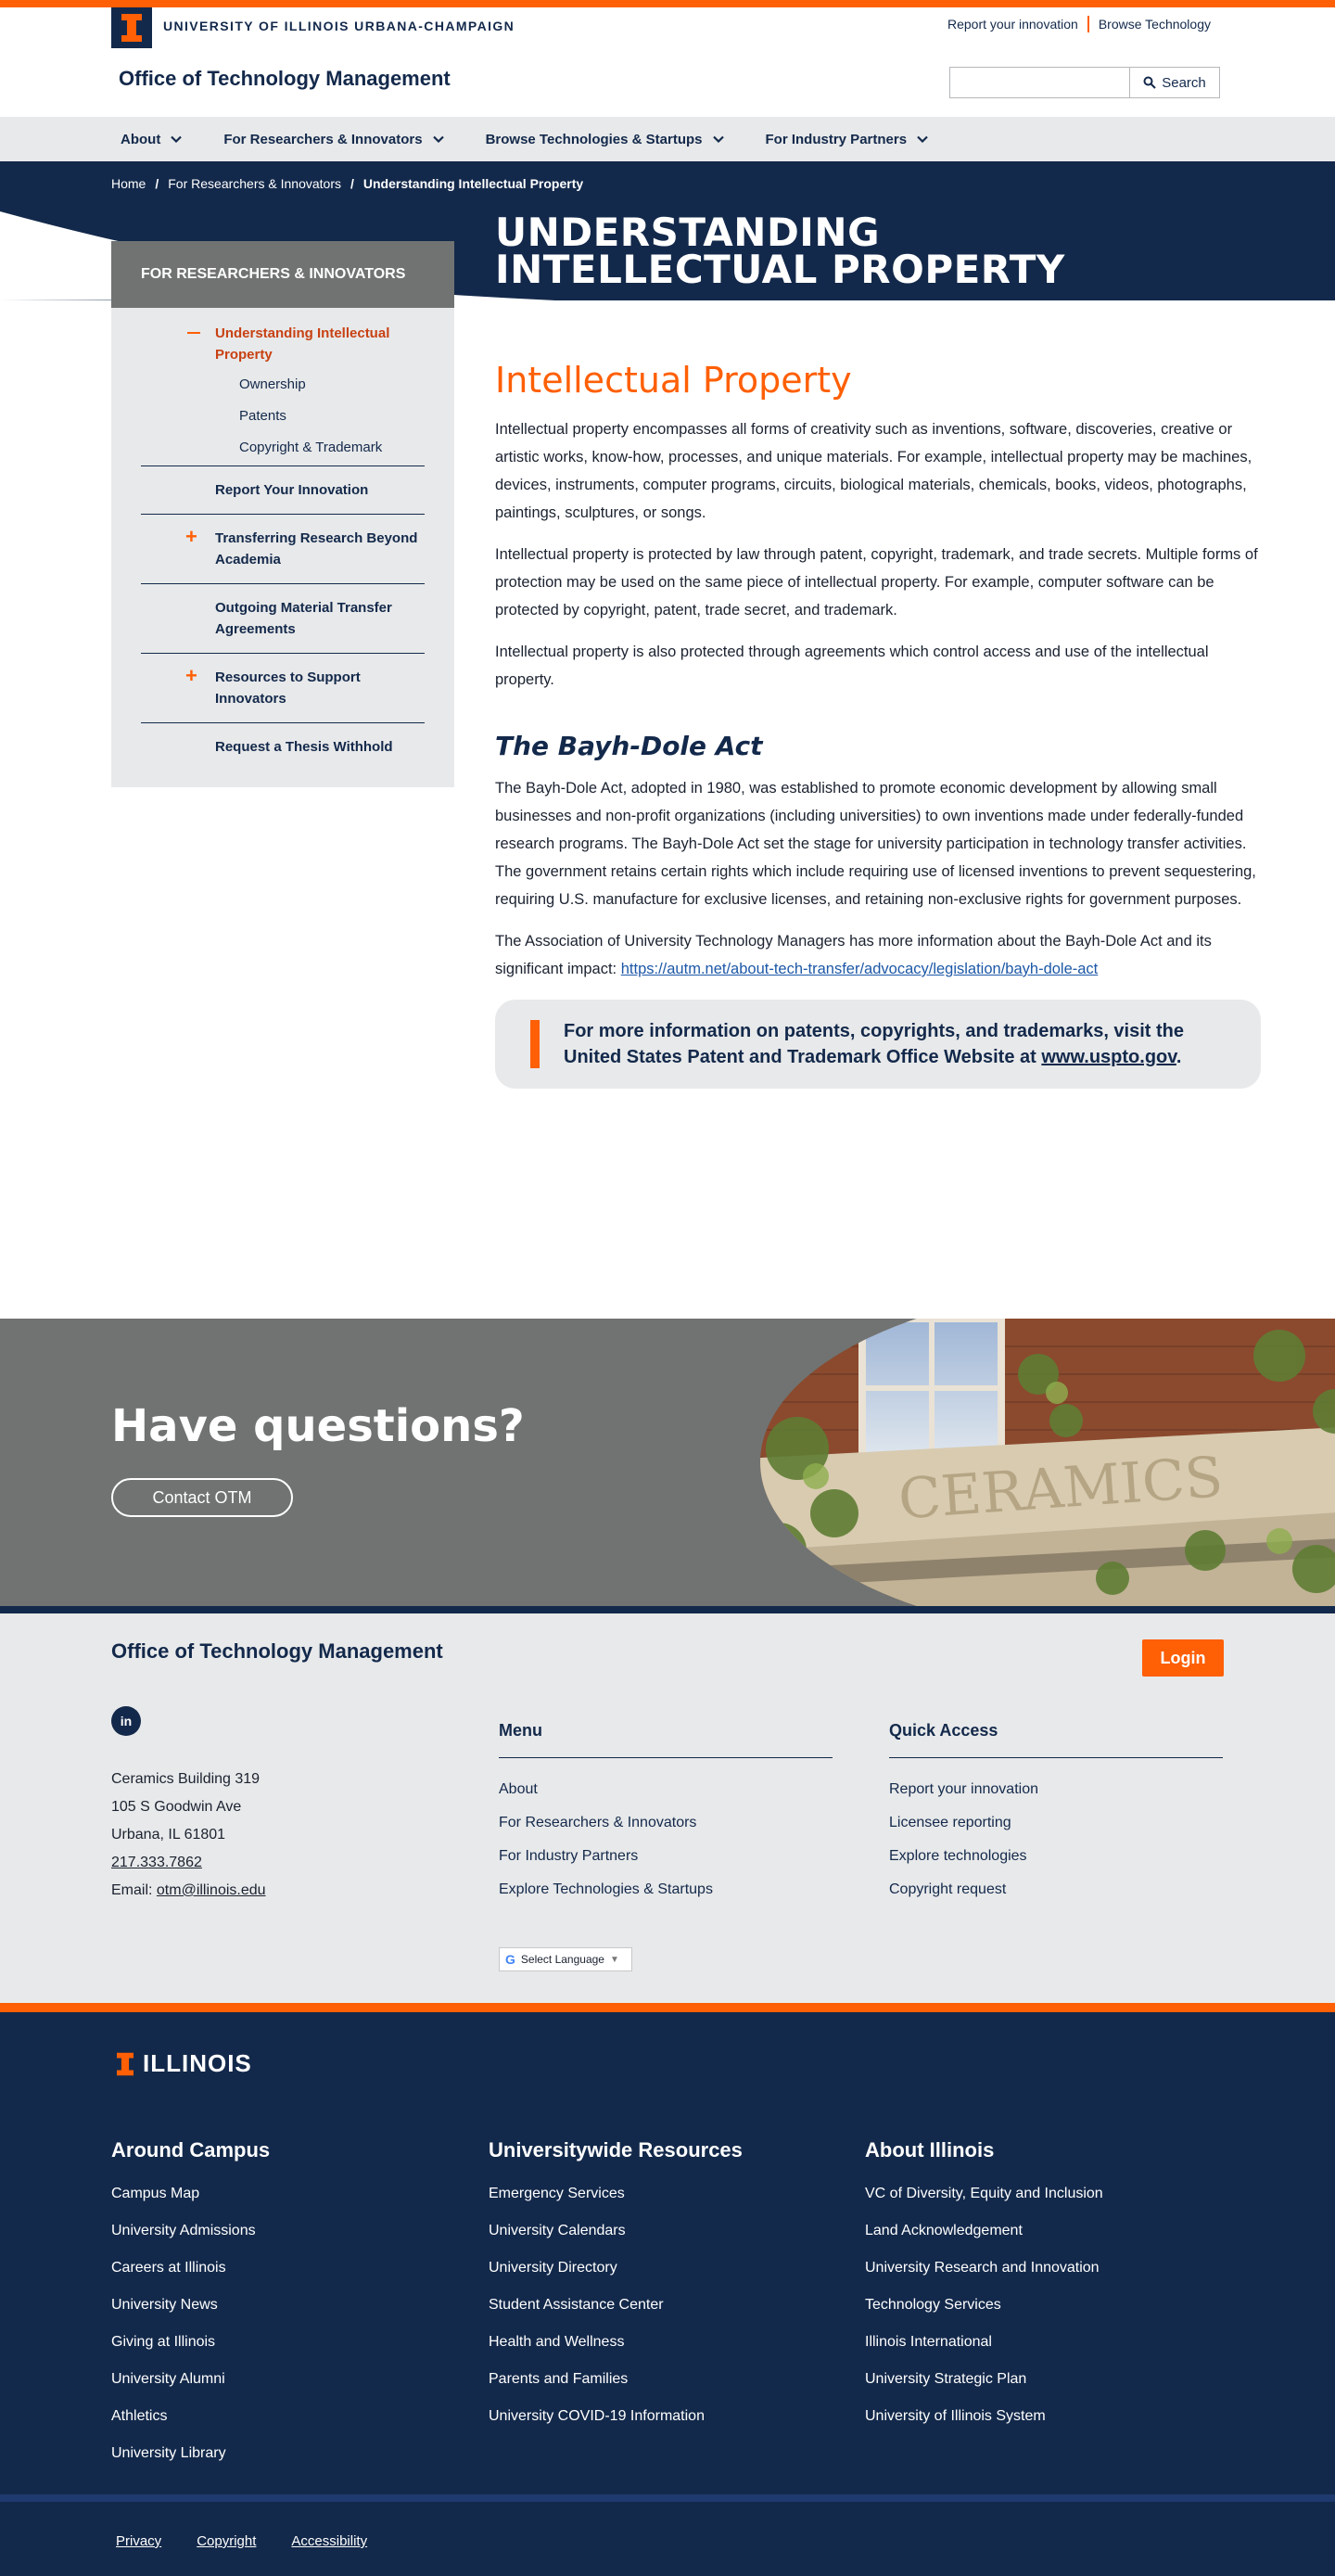  Describe the element at coordinates (126, 1721) in the screenshot. I see `linkedin-icon: in` at that location.